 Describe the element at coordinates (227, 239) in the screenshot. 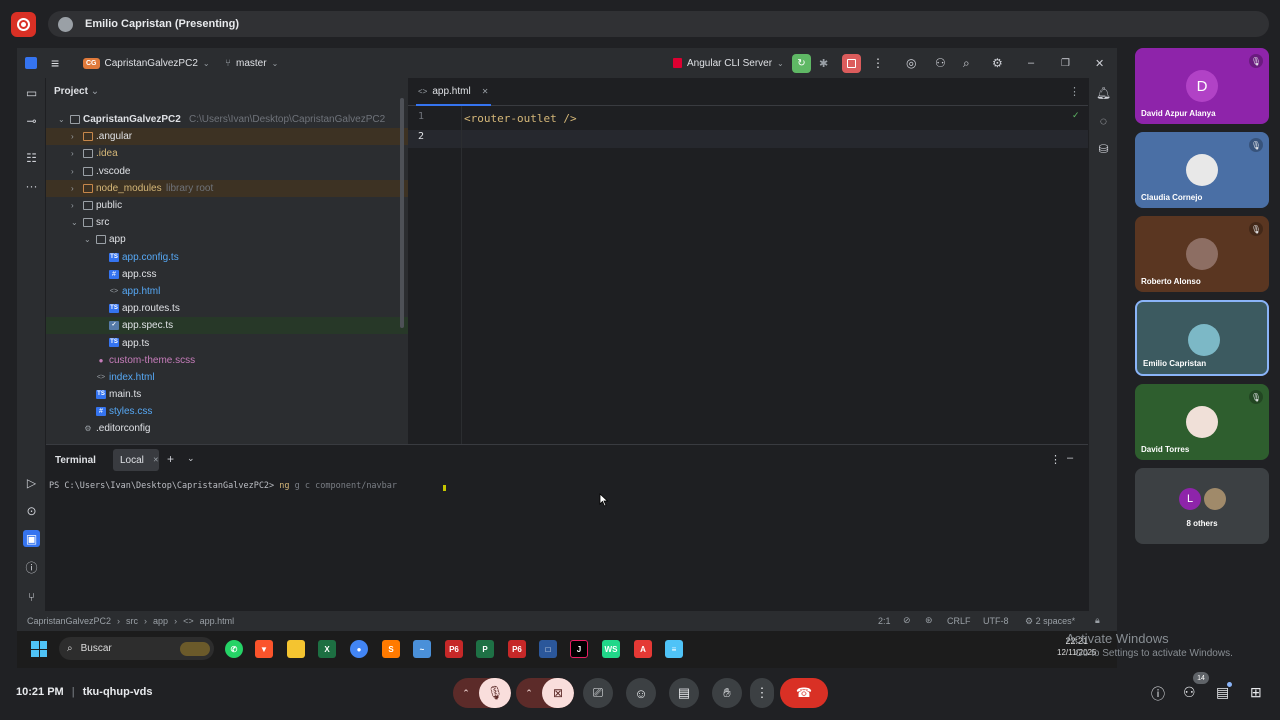

I see `tree-item: ⌄ app` at that location.